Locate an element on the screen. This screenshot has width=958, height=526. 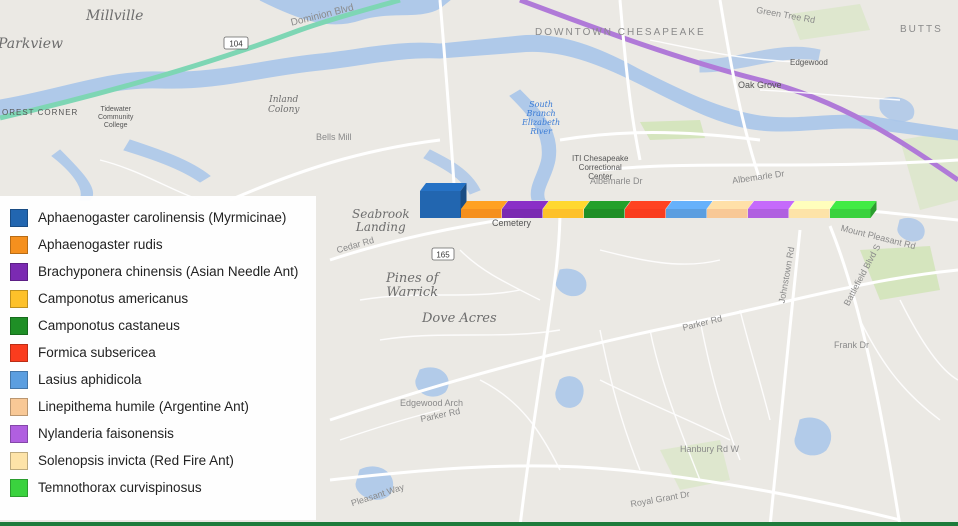
water-label-south-branch: South Branch Elizabeth River is located at coordinates (541, 118).